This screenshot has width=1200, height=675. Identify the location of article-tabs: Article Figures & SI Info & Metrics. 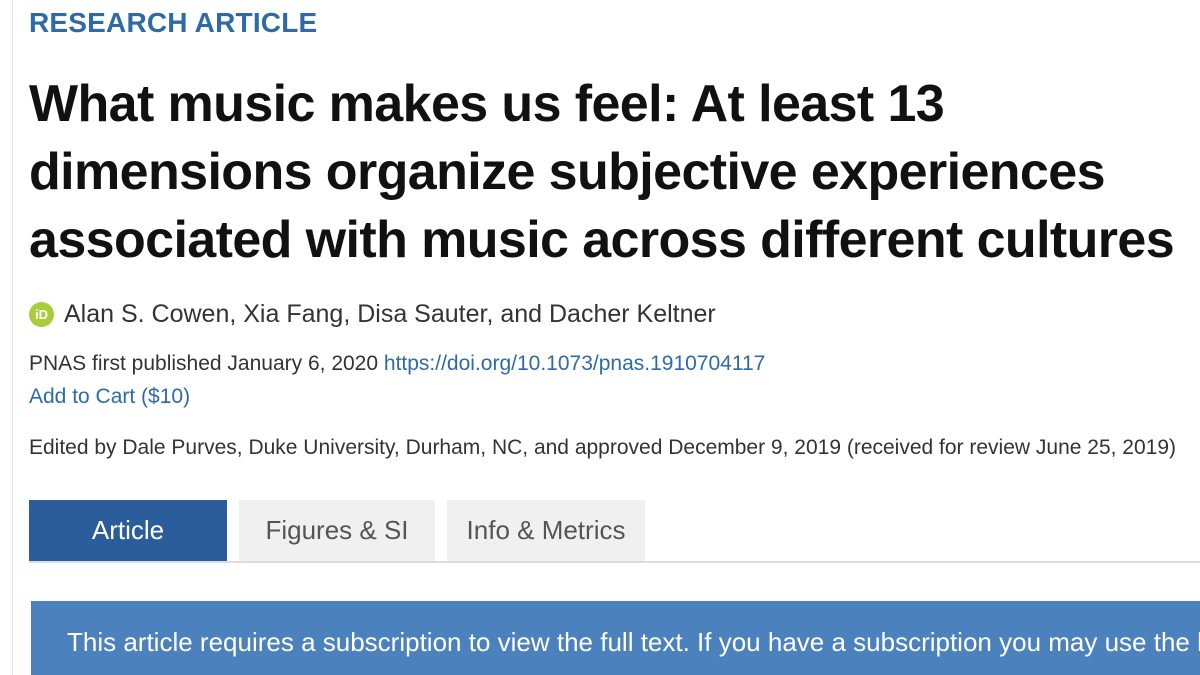
(343, 530).